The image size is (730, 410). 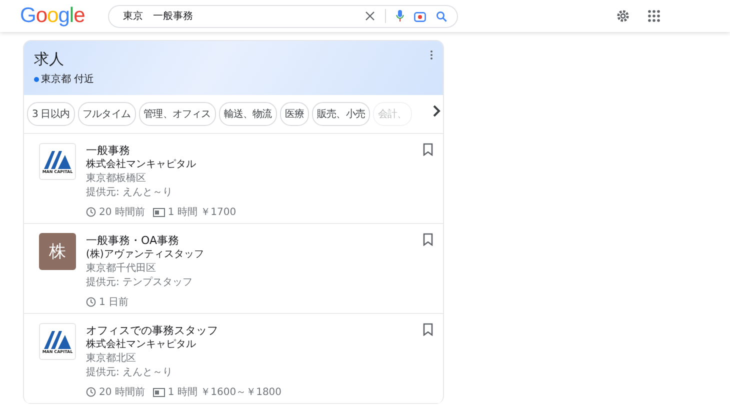 I want to click on job-title: 一般事務・OA事務, so click(x=133, y=240).